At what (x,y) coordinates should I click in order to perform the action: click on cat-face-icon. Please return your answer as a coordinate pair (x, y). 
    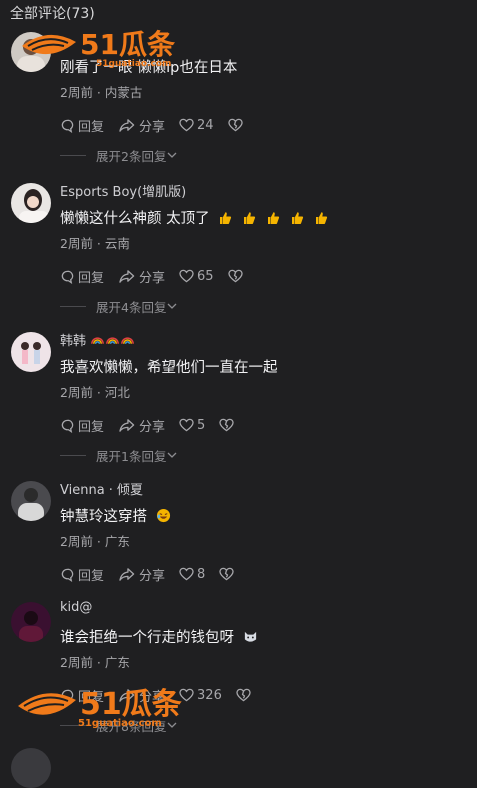
    Looking at the image, I should click on (250, 636).